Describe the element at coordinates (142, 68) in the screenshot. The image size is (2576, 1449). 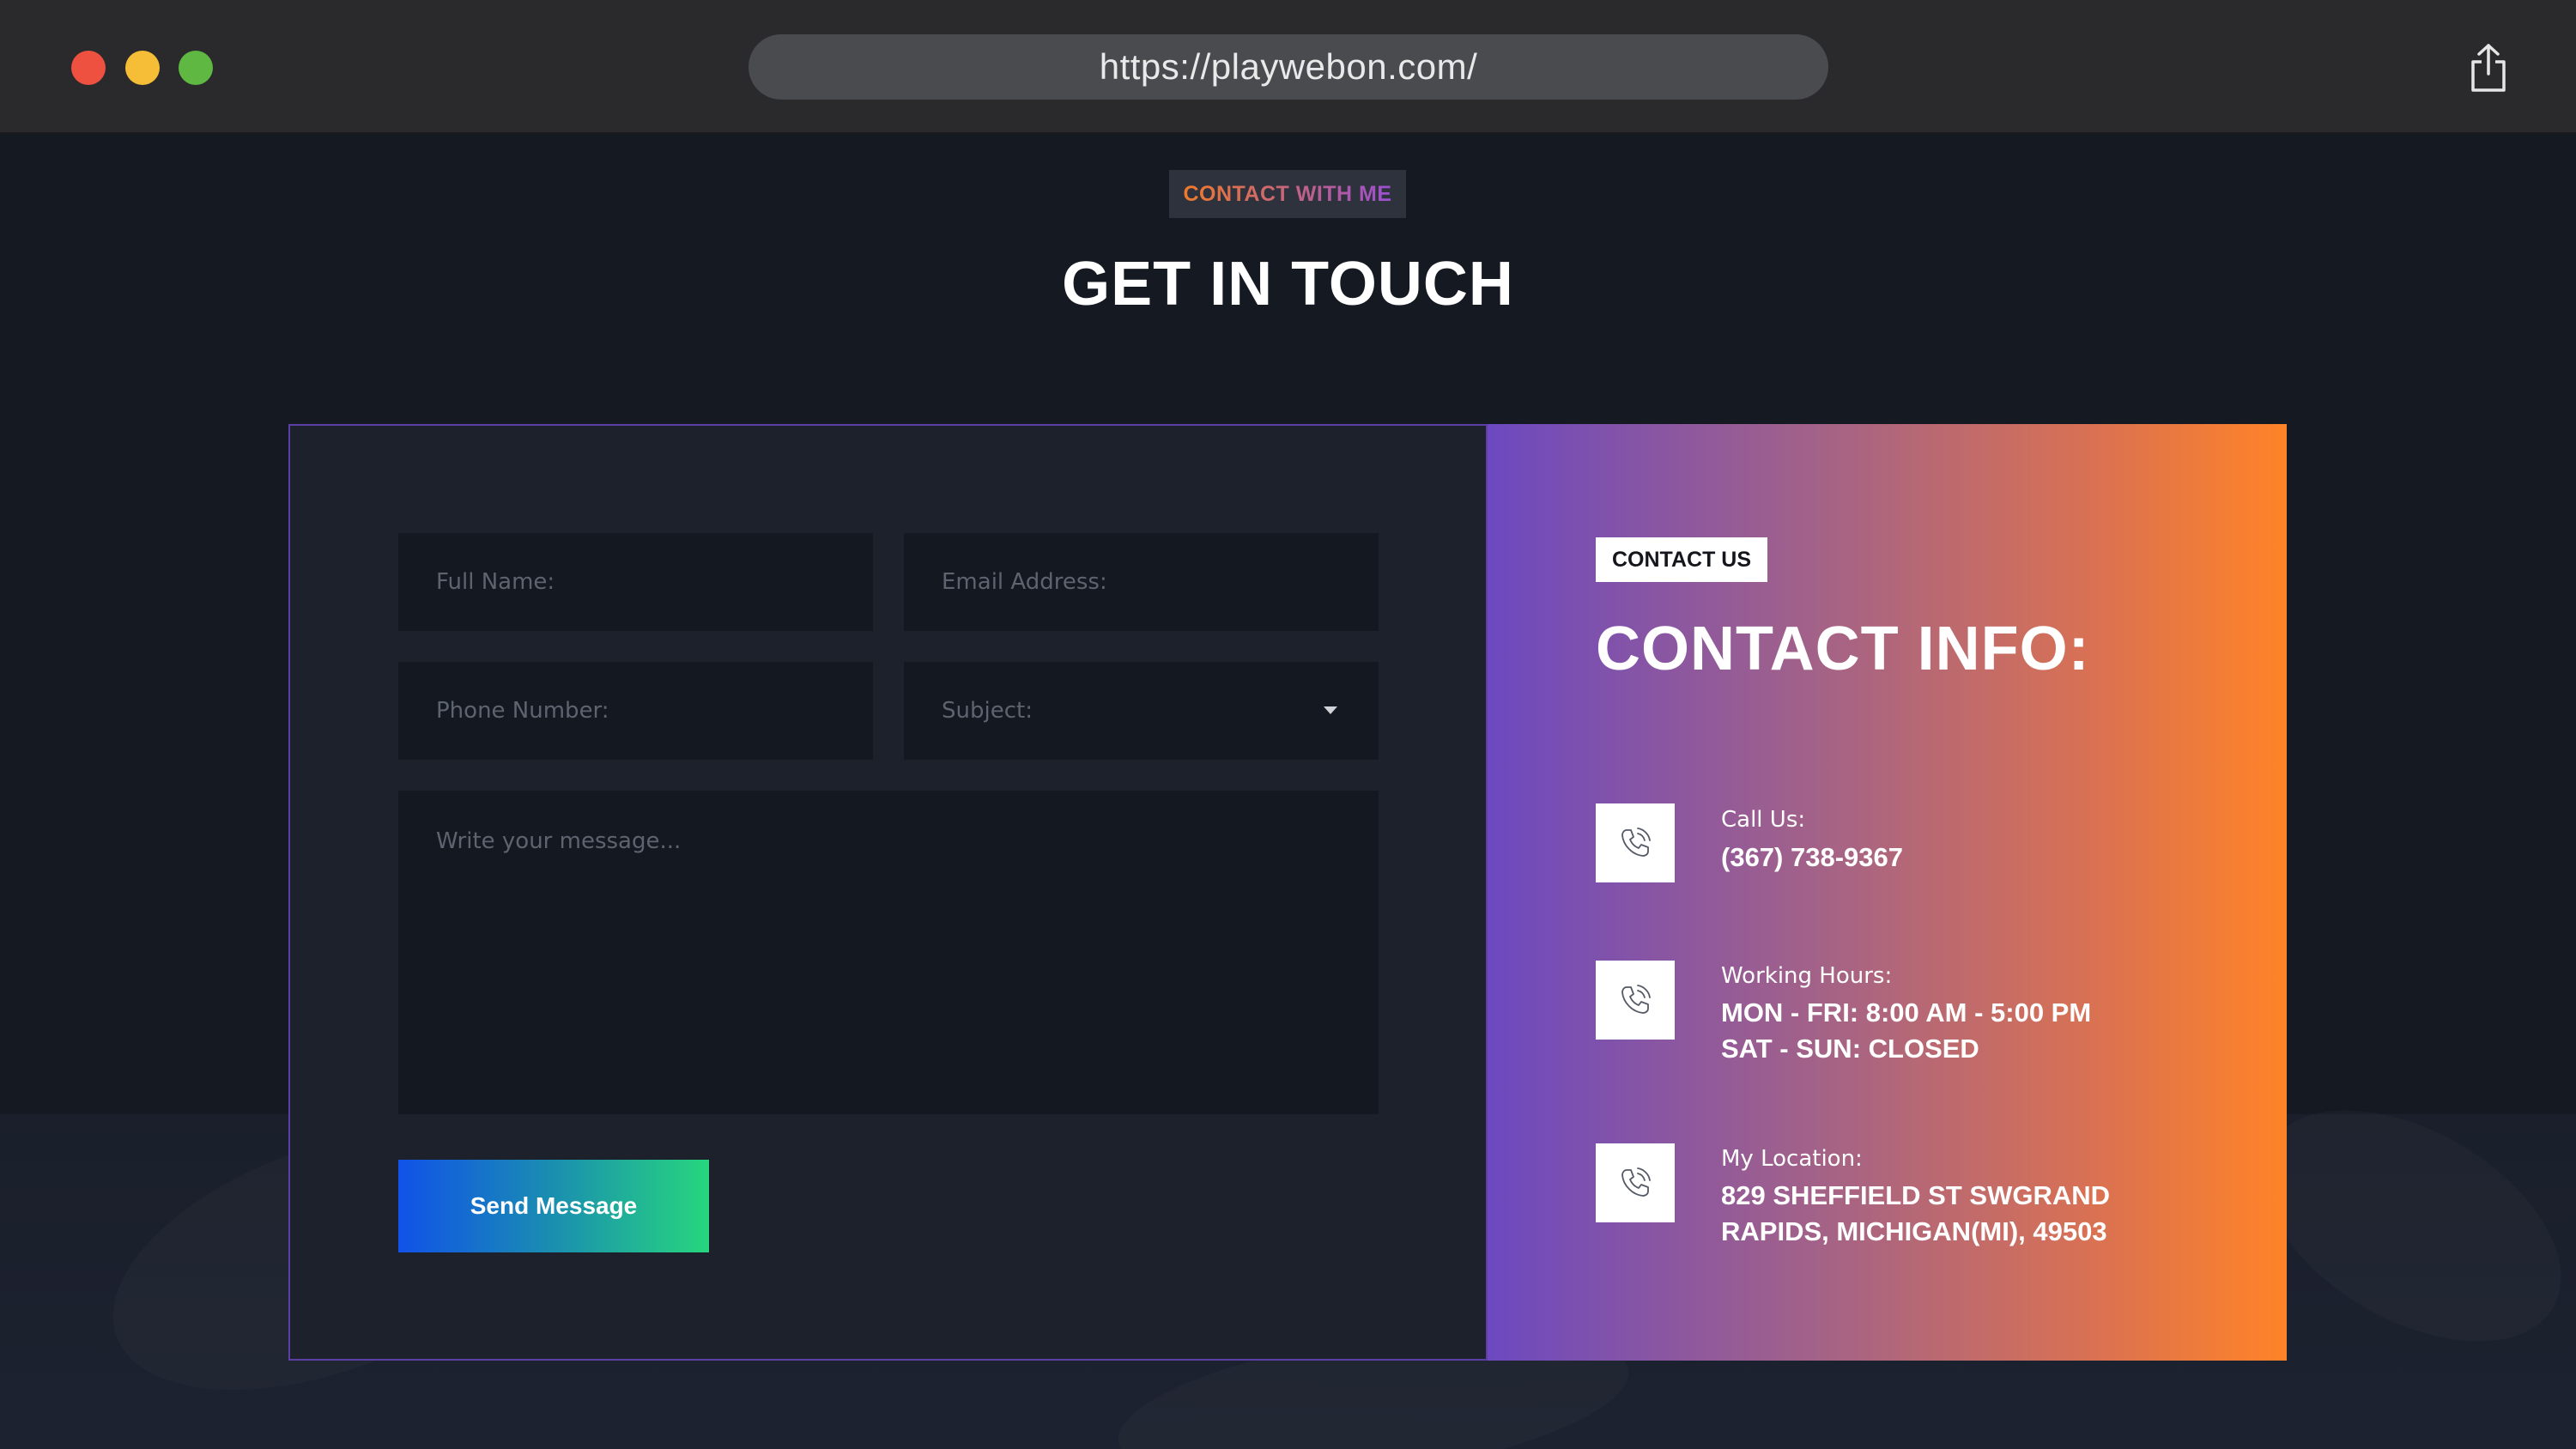
I see `minimize-window-button` at that location.